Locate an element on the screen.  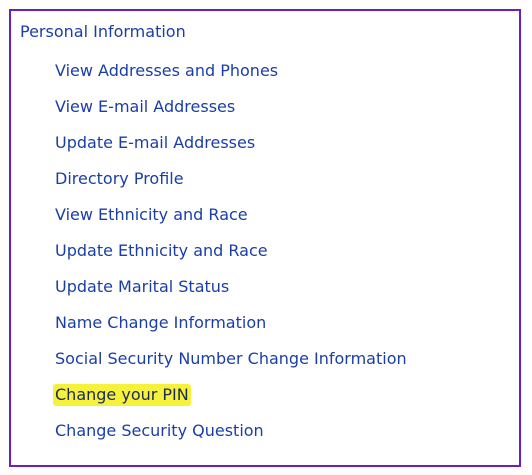
menu-item-view-email-addresses: View E-mail Addresses is located at coordinates (231, 114).